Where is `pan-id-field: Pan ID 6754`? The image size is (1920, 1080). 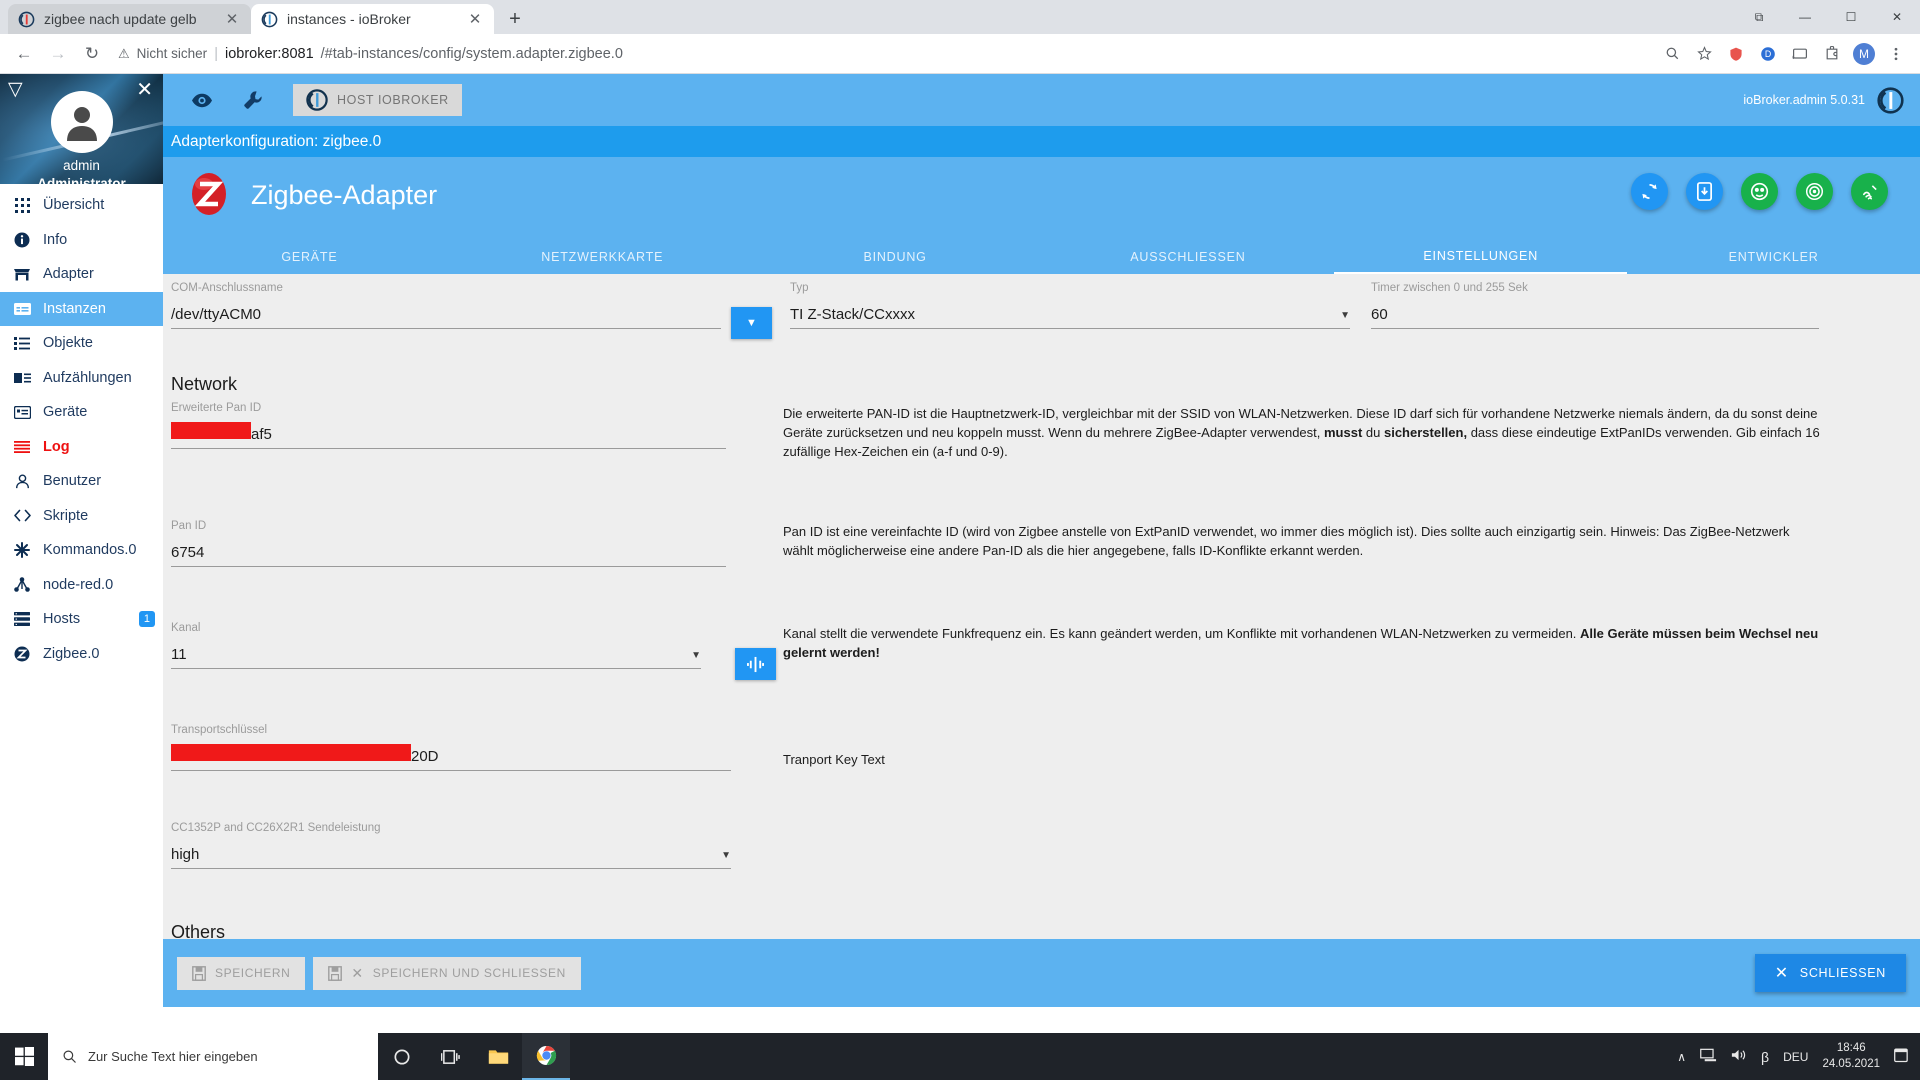
pan-id-field: Pan ID 6754 is located at coordinates (448, 543).